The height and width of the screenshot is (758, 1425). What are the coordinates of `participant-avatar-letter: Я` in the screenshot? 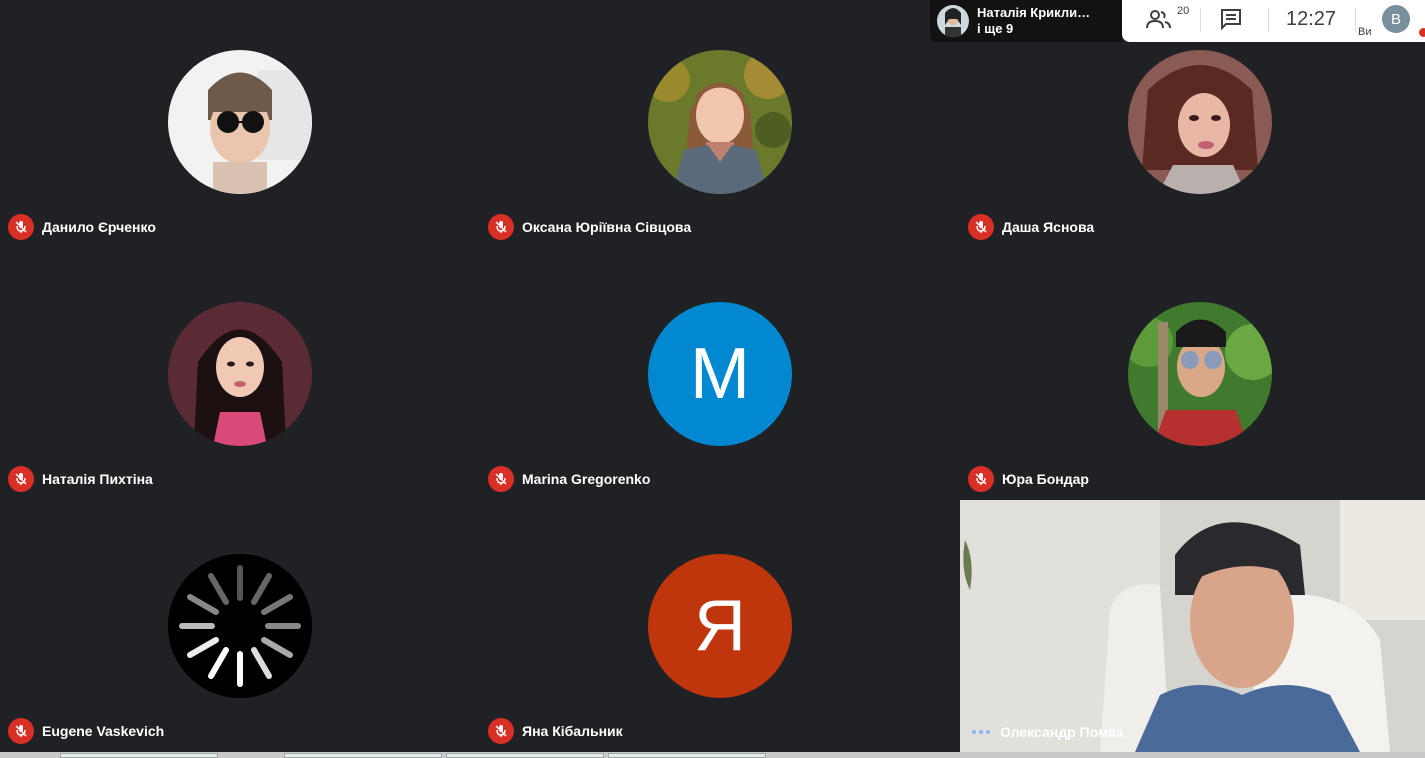 It's located at (720, 626).